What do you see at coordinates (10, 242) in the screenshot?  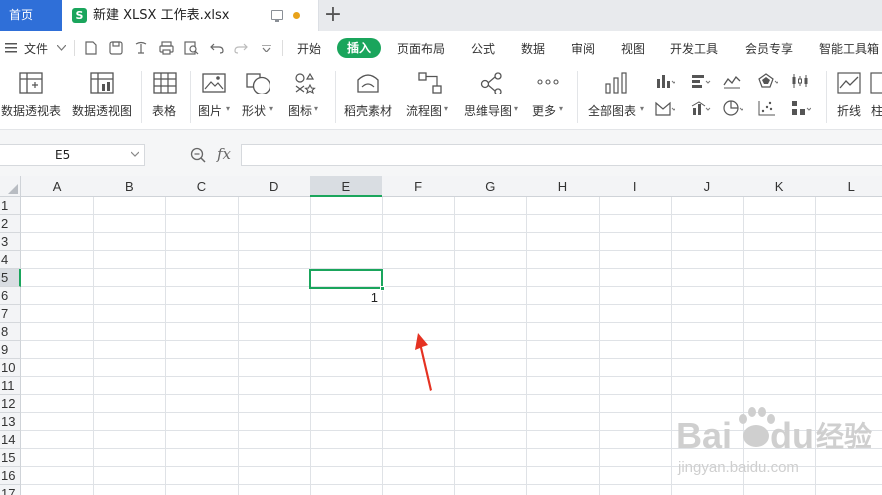 I see `row-header-3: 3` at bounding box center [10, 242].